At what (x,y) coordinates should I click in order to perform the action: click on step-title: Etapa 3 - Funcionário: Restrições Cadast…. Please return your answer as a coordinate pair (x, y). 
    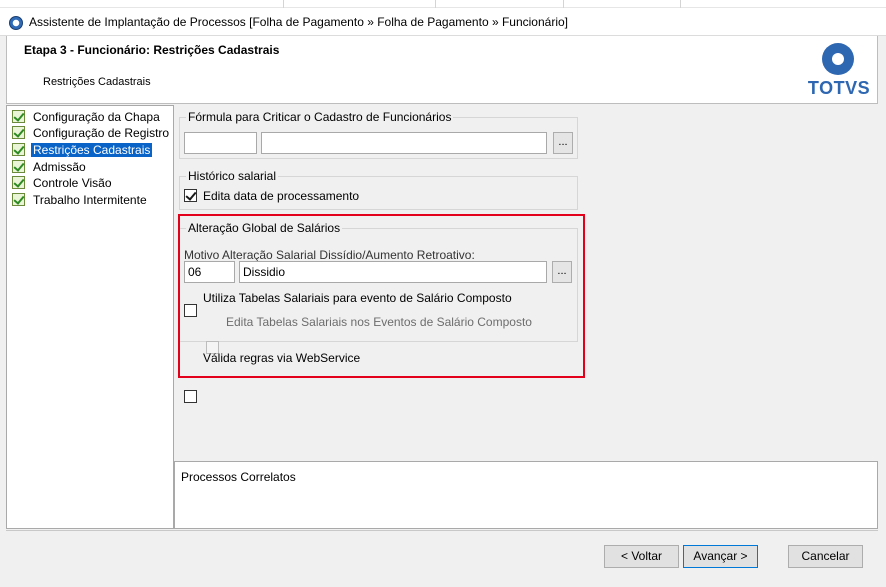
    Looking at the image, I should click on (152, 50).